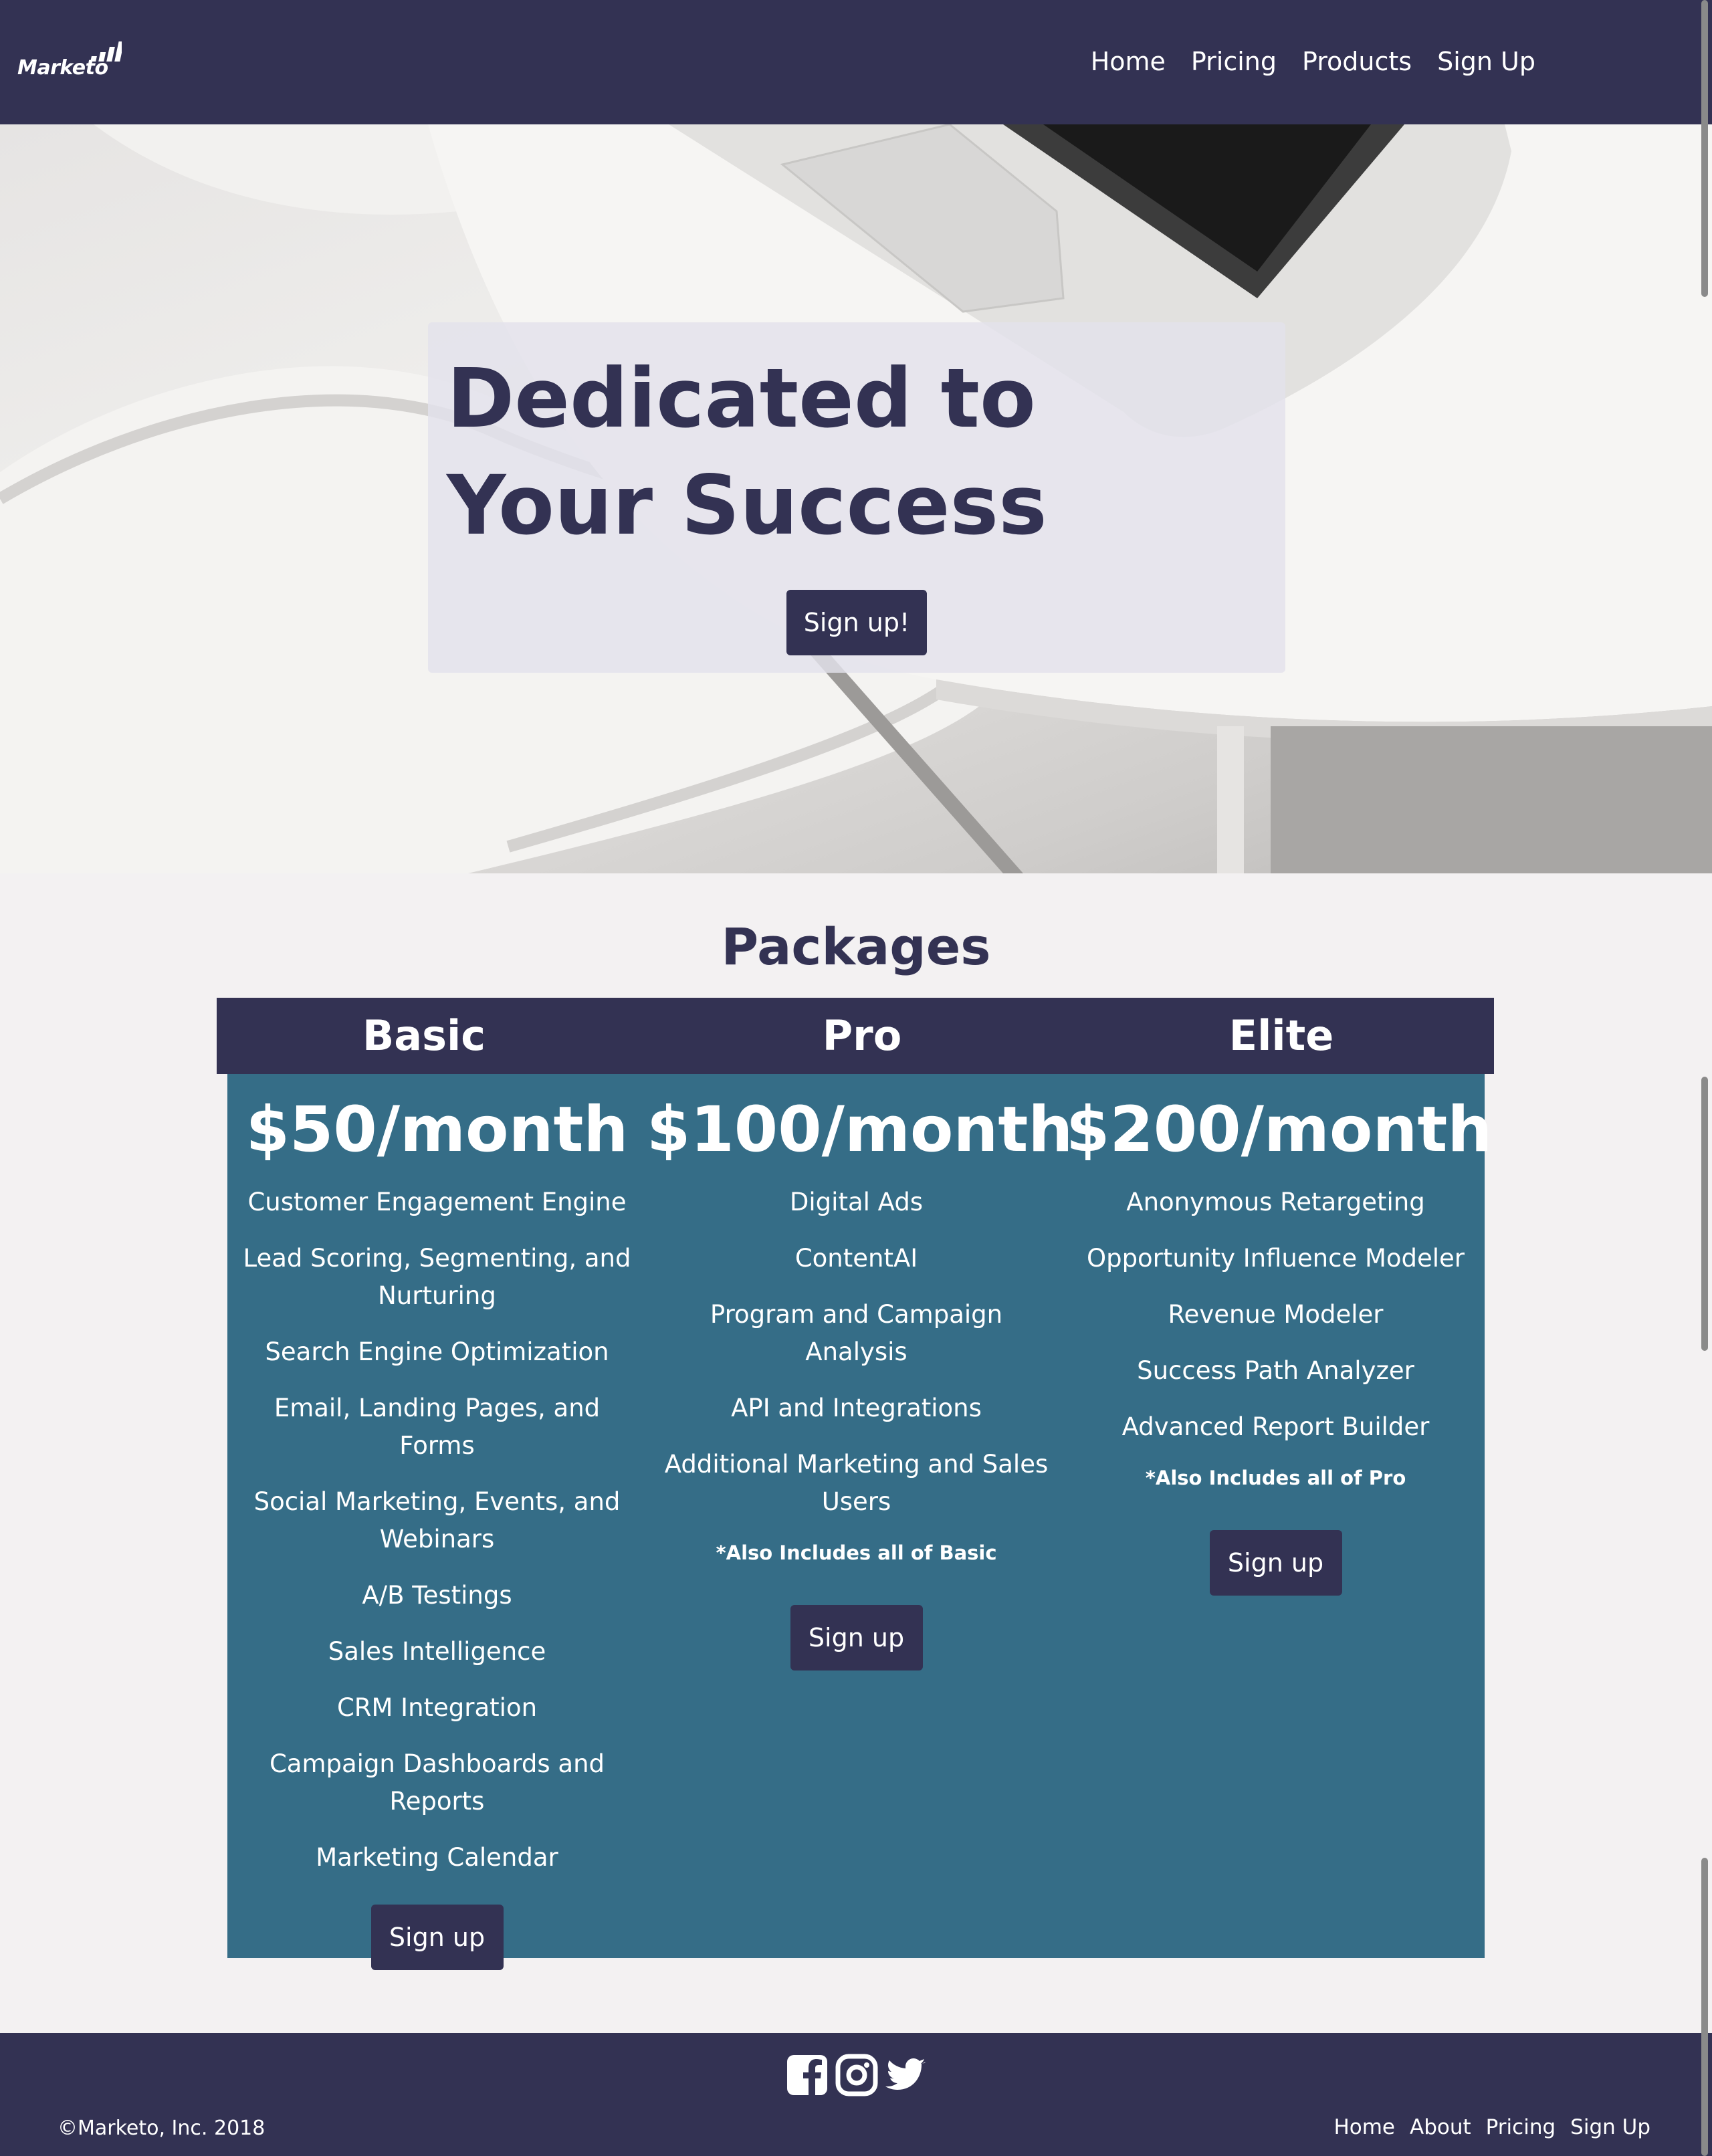 The width and height of the screenshot is (1712, 2156). I want to click on feature-item: Advanced Report Builder, so click(1275, 1427).